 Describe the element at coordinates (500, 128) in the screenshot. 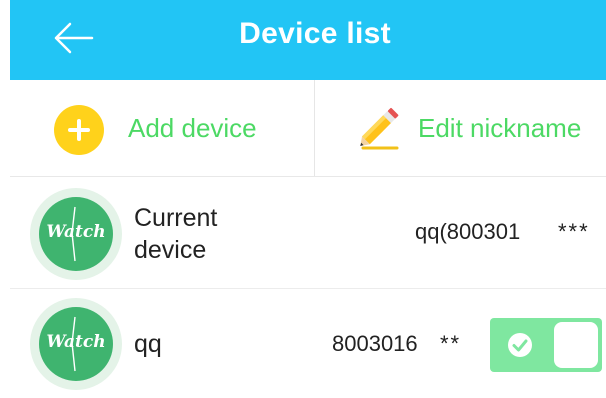

I see `edit-nickname-label: Edit nickname` at that location.